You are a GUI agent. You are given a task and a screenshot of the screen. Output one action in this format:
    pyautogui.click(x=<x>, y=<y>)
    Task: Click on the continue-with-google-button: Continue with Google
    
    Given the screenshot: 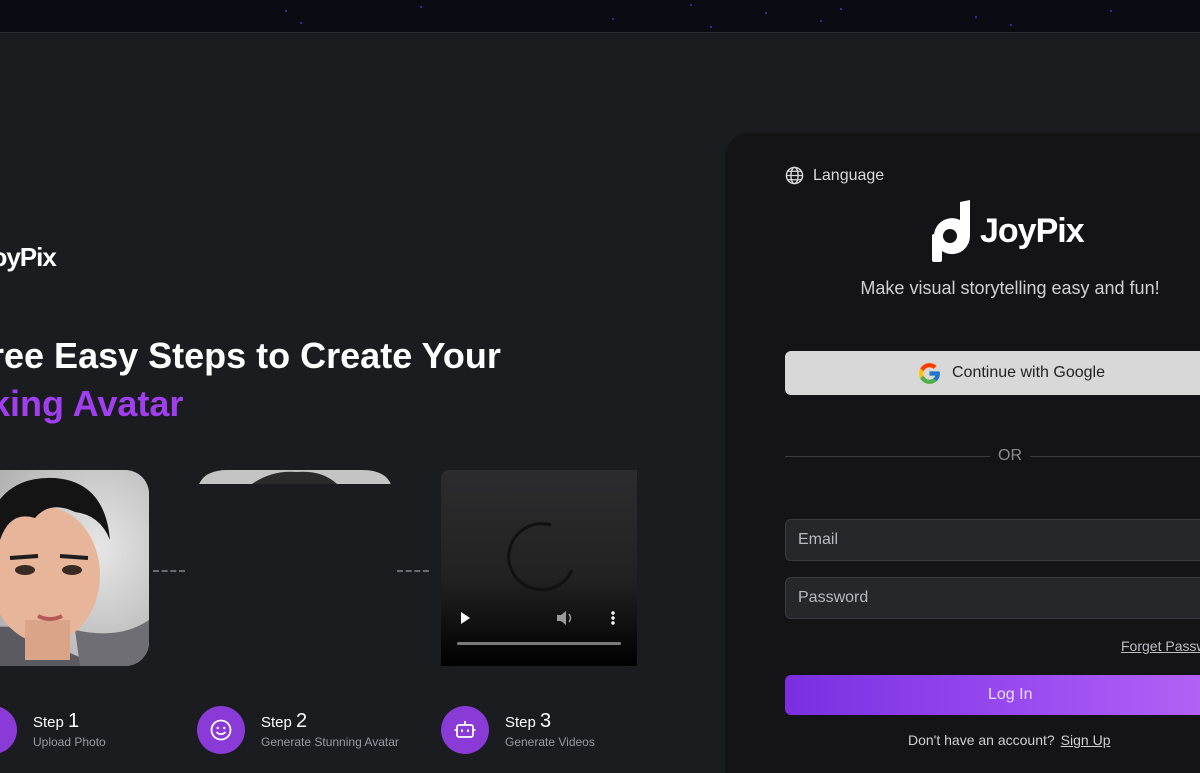 What is the action you would take?
    pyautogui.click(x=992, y=373)
    